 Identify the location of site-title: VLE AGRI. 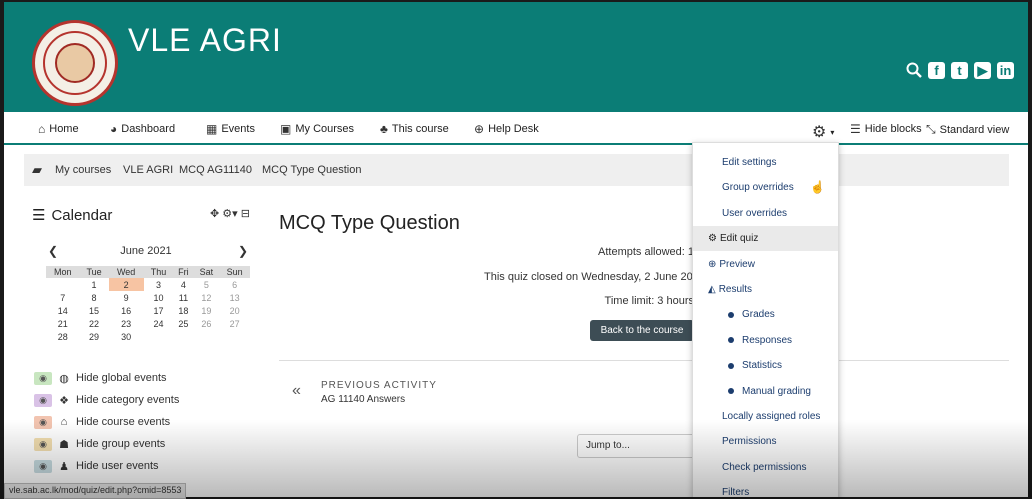
(205, 40).